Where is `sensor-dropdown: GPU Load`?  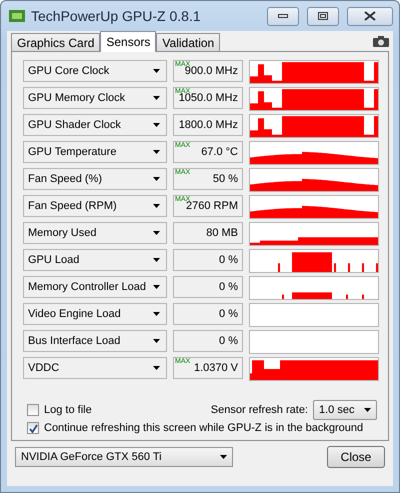
sensor-dropdown: GPU Load is located at coordinates (95, 260).